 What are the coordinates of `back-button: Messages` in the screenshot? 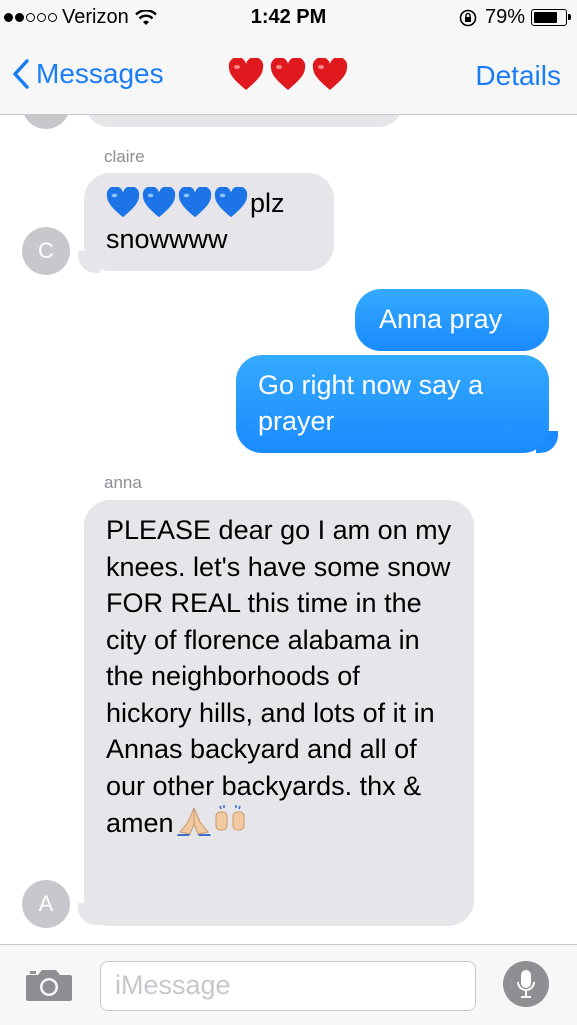 It's located at (88, 74).